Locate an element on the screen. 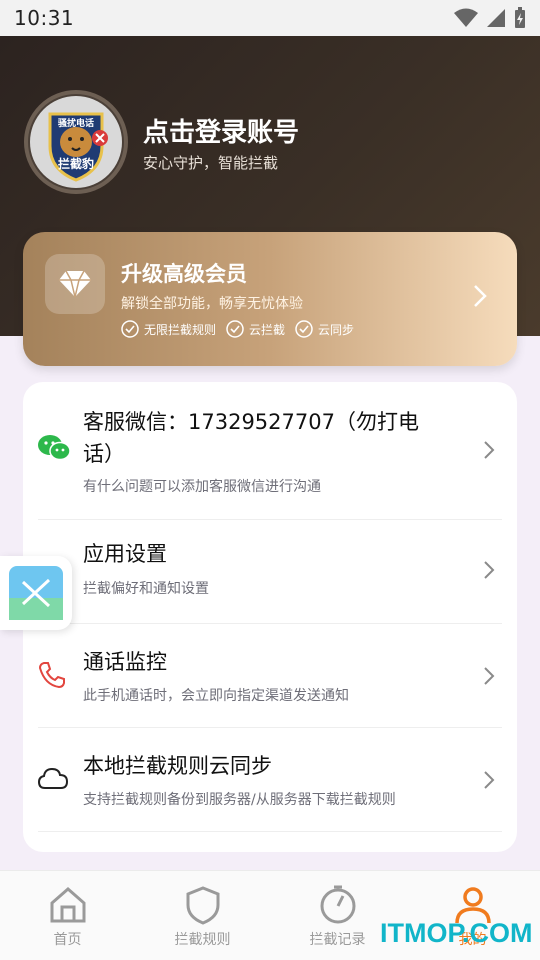  tab-label: 拦截记录 is located at coordinates (337, 940).